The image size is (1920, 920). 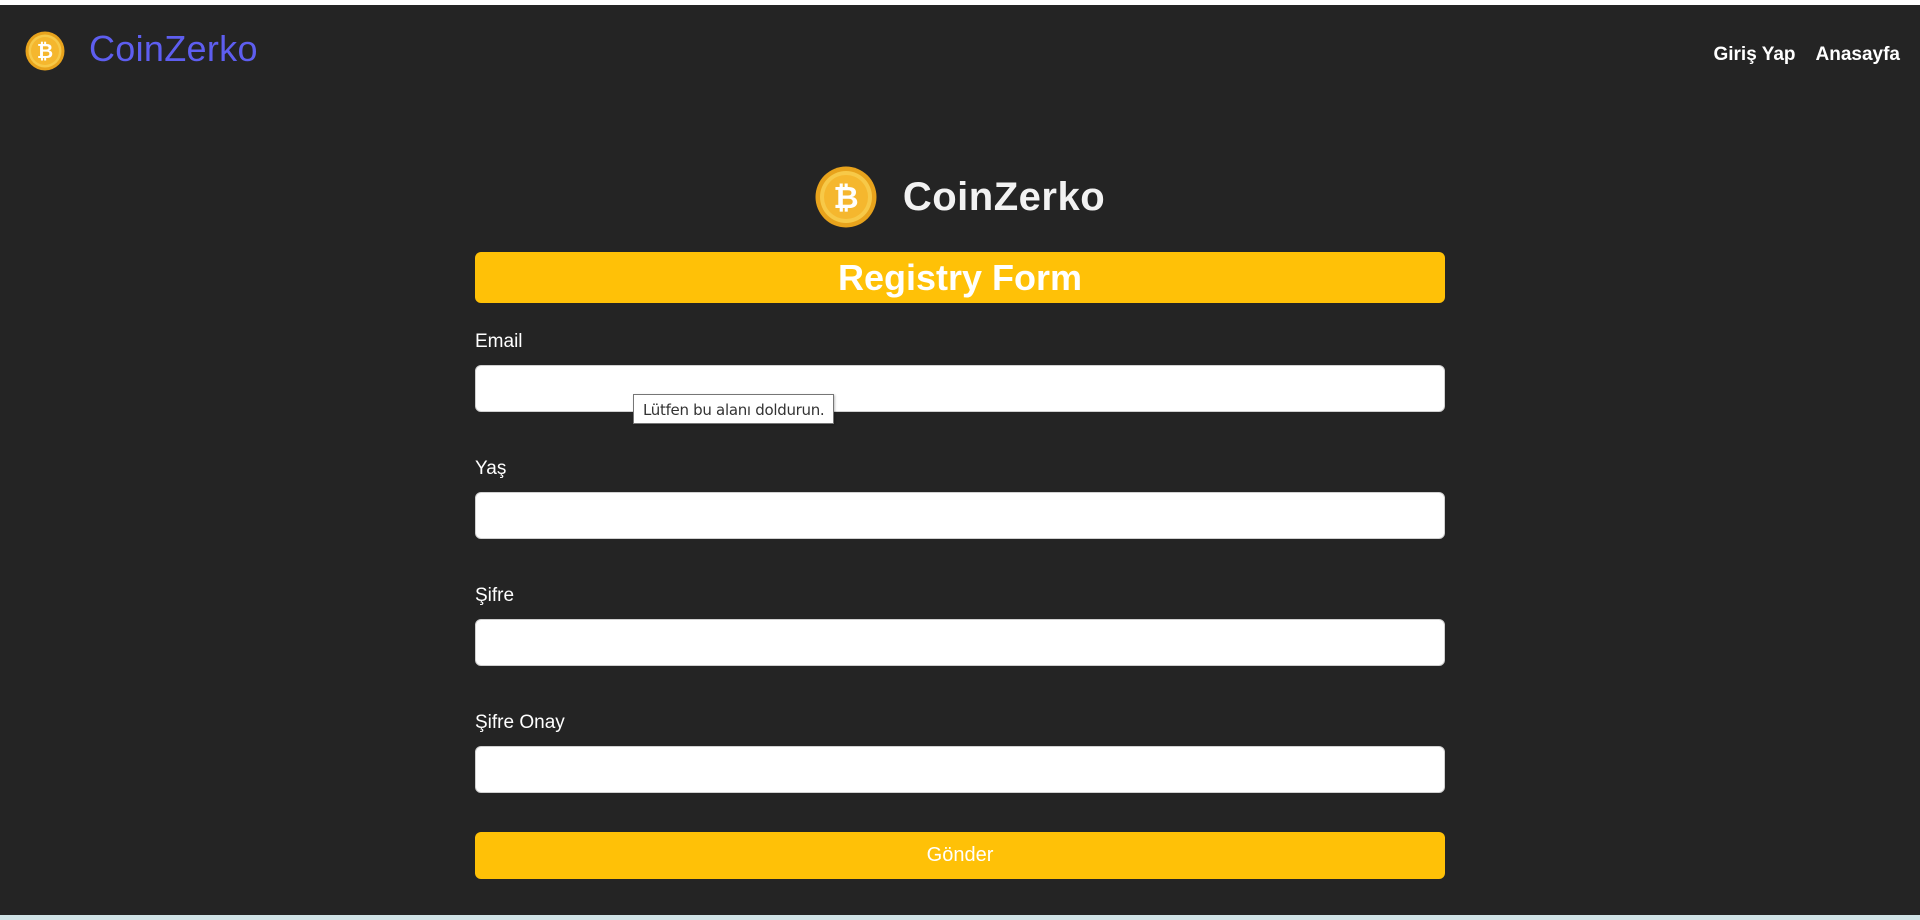 I want to click on nav-links: Giriş Yap Anasayfa, so click(x=1806, y=55).